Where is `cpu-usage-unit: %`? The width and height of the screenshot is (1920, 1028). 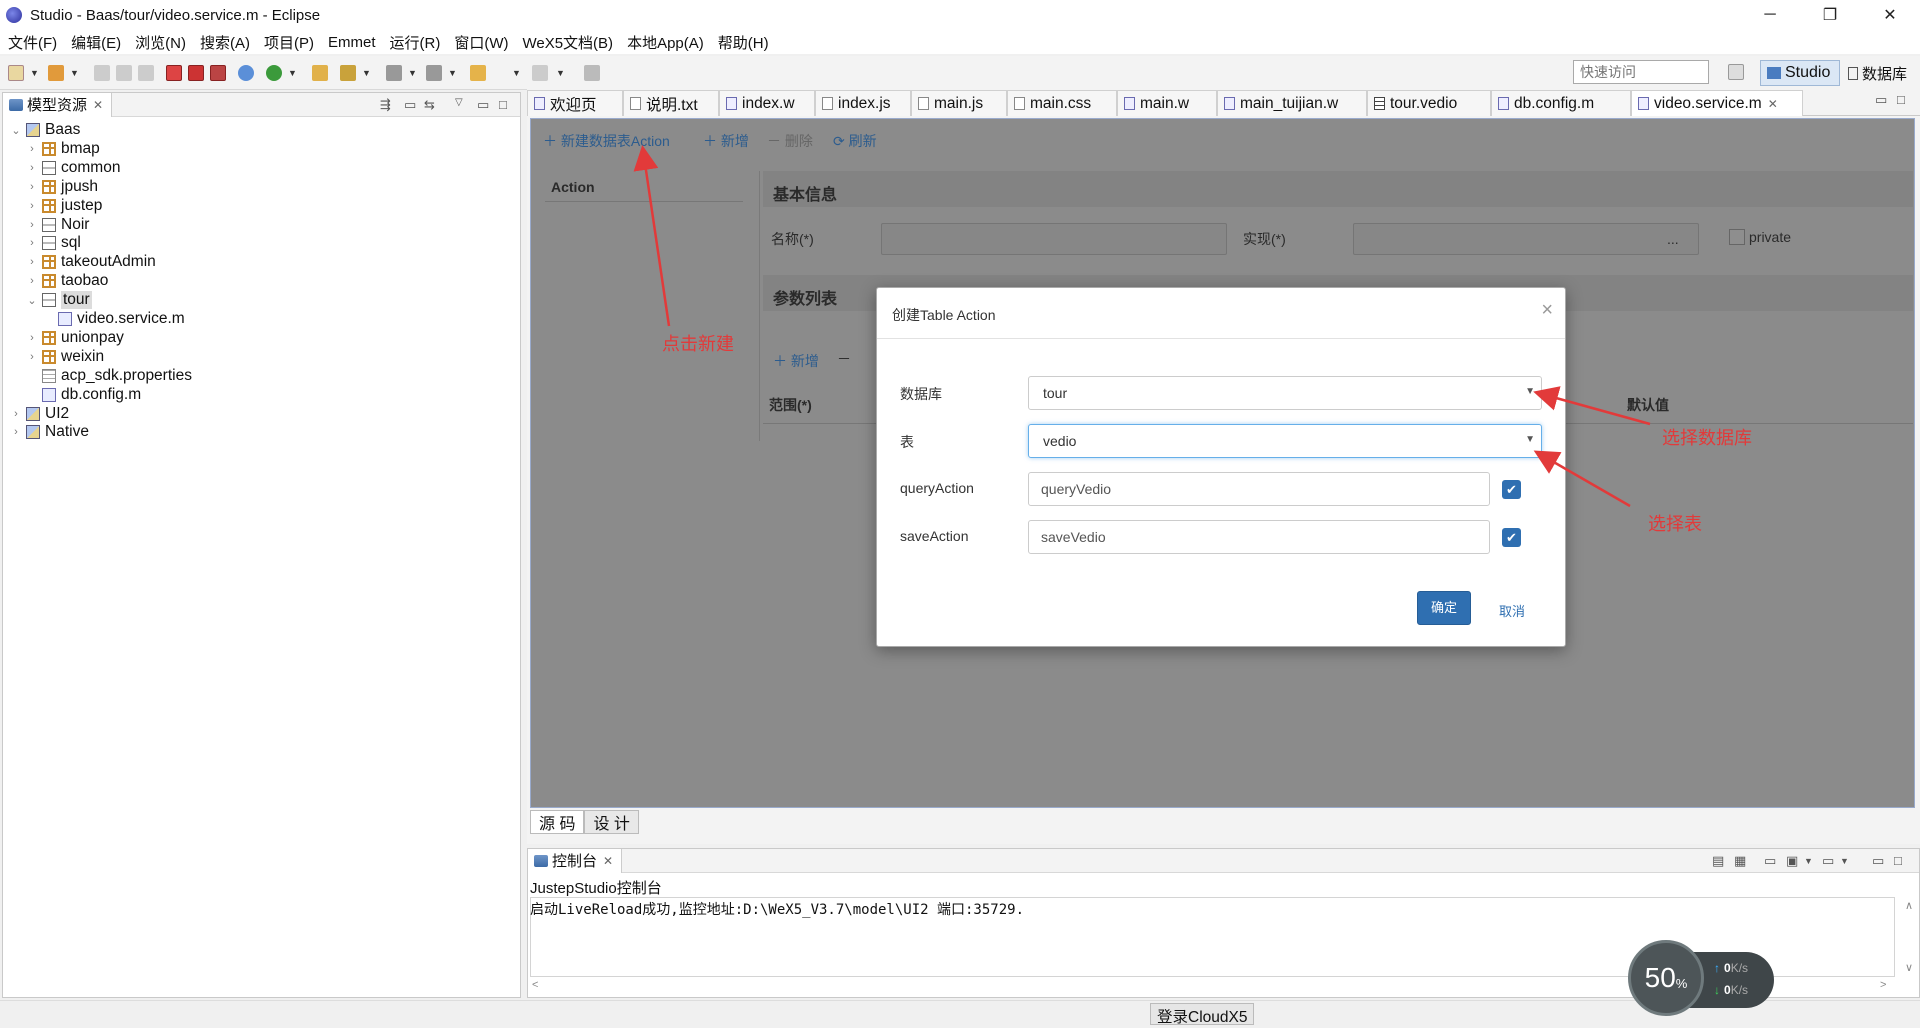
cpu-usage-unit: % is located at coordinates (1681, 983).